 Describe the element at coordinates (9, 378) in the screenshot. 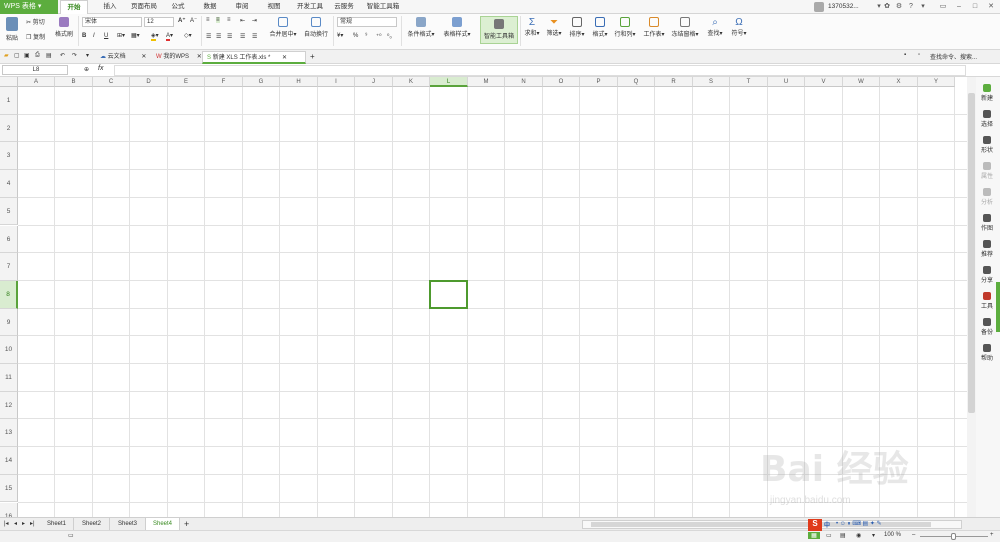

I see `row-header: 11` at that location.